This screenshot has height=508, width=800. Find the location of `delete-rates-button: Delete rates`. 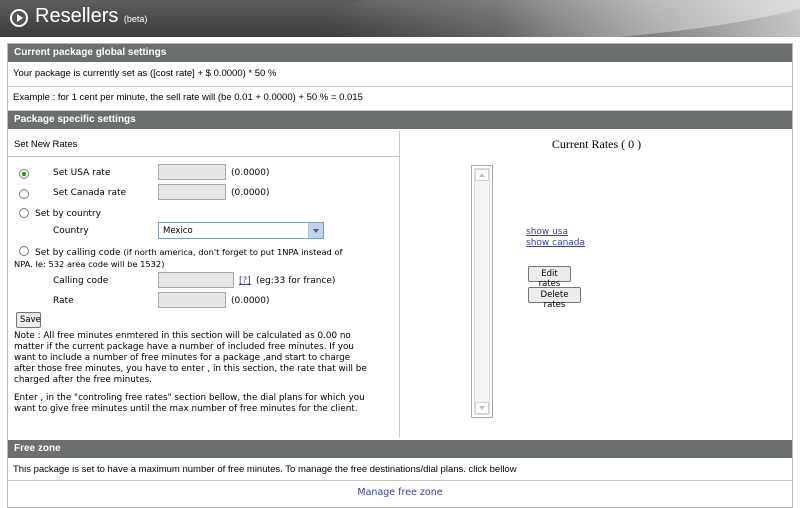

delete-rates-button: Delete rates is located at coordinates (554, 298).